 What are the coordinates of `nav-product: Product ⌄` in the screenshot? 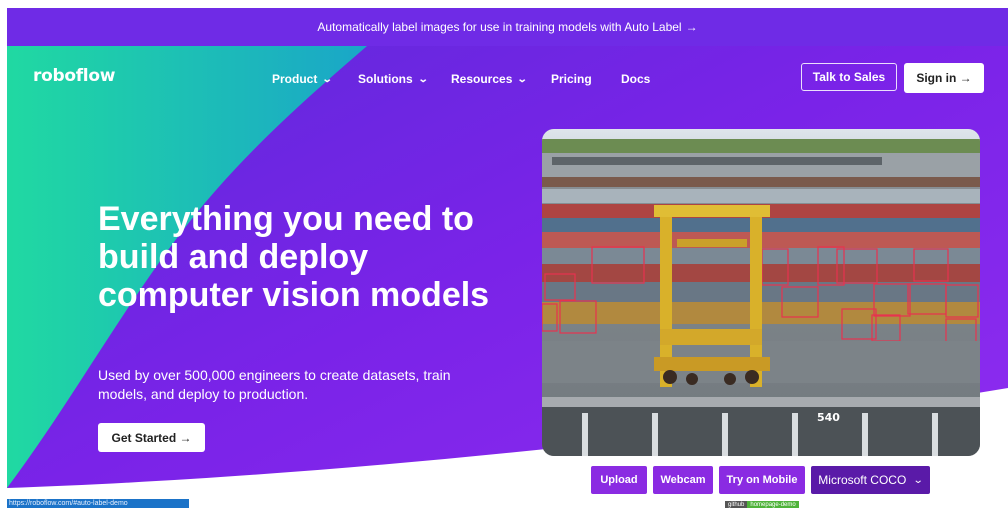 It's located at (302, 79).